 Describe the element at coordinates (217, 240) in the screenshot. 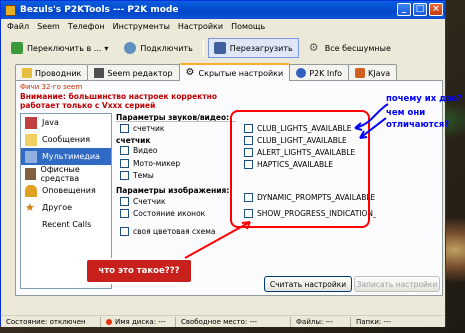

I see `arrow-to-red-box` at that location.